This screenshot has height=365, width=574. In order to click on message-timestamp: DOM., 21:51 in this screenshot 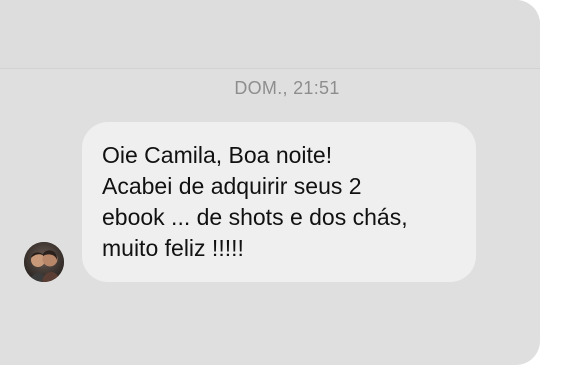, I will do `click(287, 88)`.